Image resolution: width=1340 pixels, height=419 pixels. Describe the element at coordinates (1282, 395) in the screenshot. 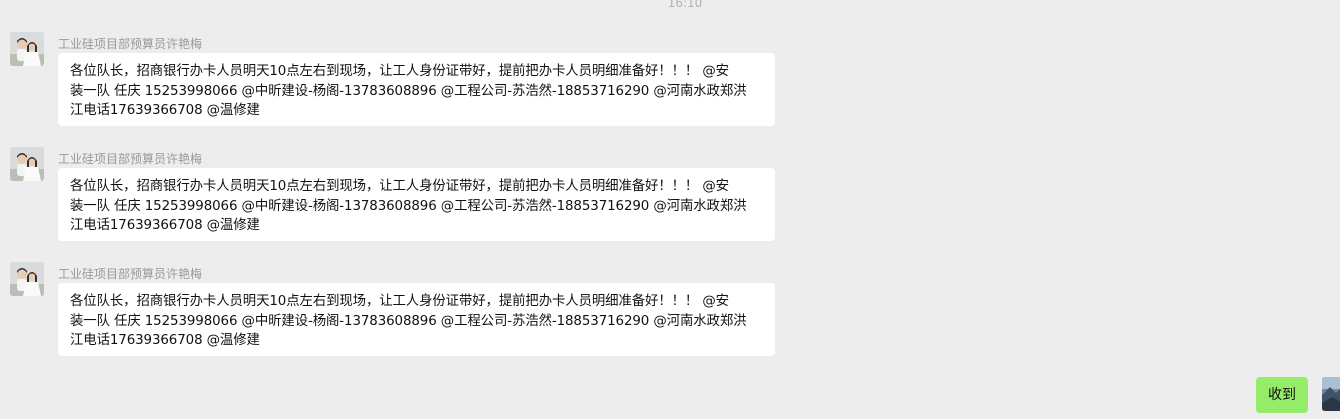

I see `self-message-bubble: 收到` at that location.